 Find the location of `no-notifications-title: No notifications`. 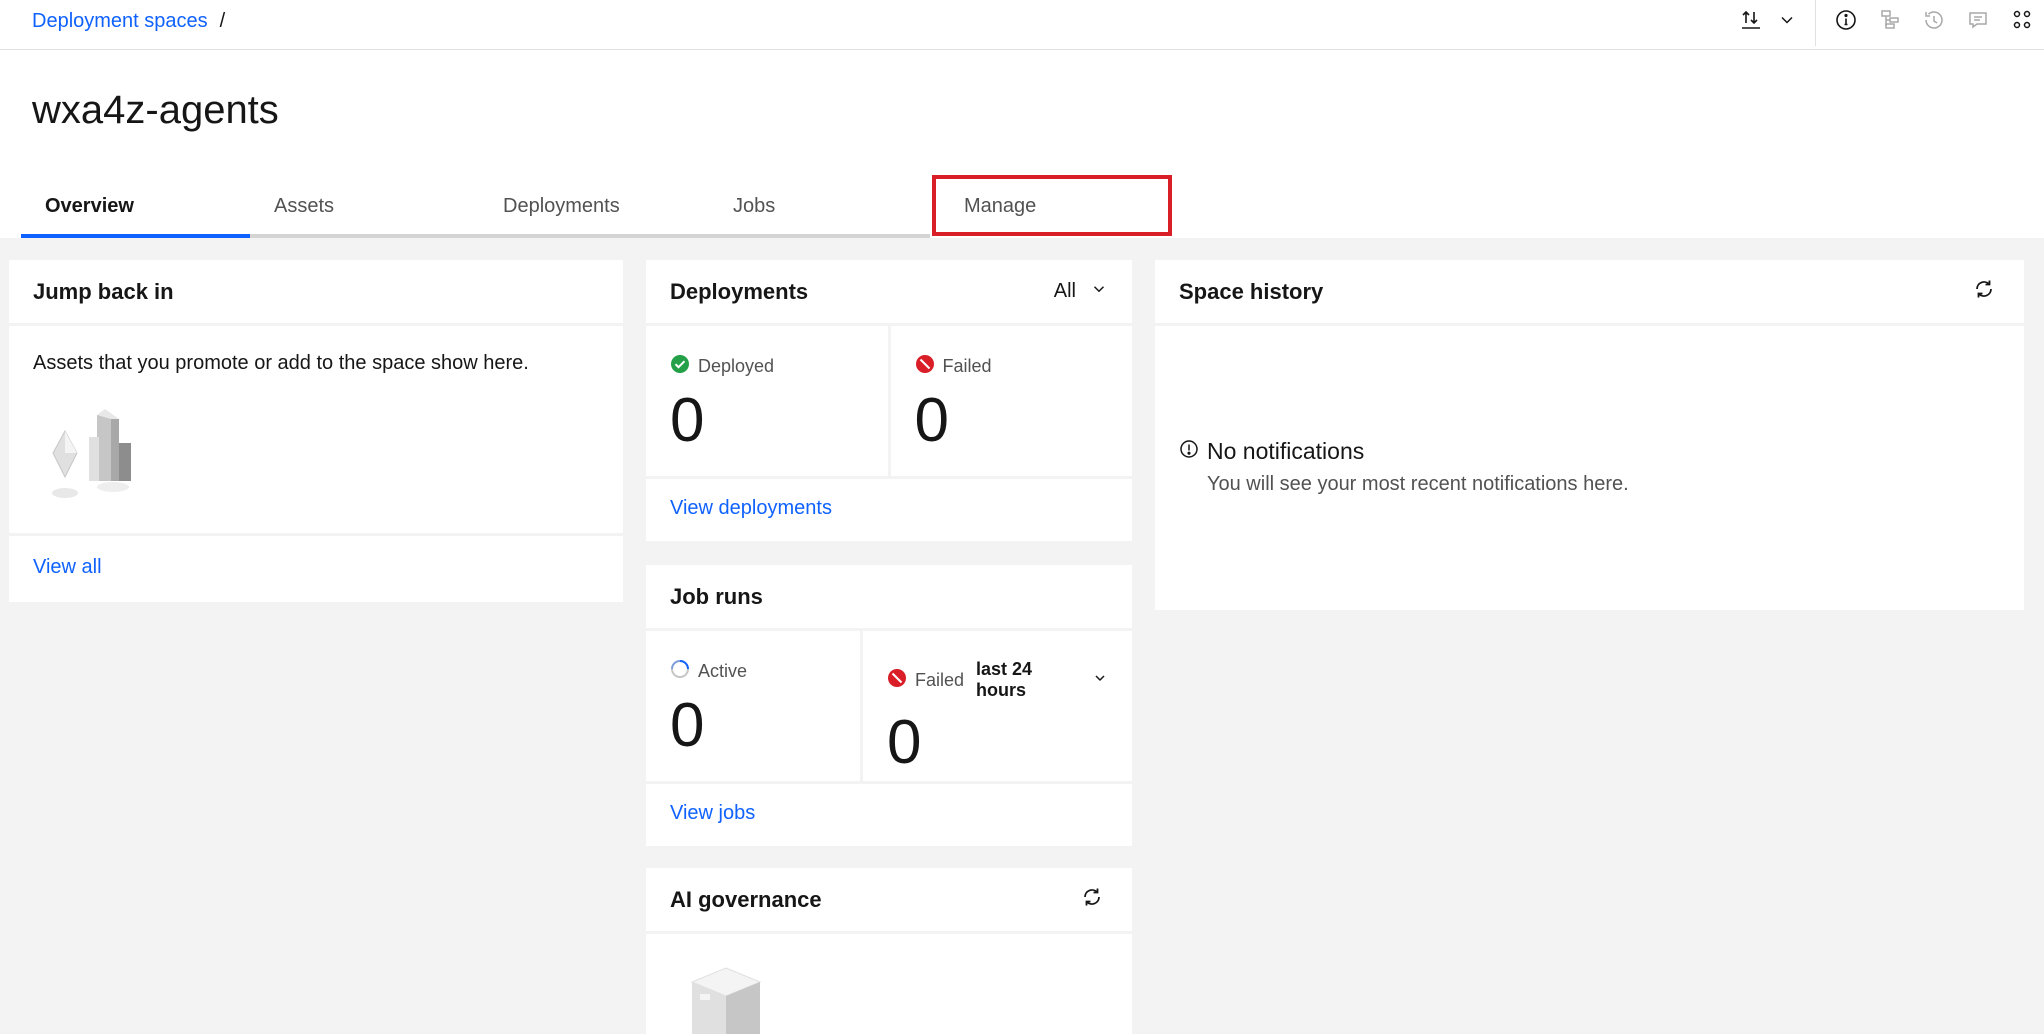

no-notifications-title: No notifications is located at coordinates (1589, 451).